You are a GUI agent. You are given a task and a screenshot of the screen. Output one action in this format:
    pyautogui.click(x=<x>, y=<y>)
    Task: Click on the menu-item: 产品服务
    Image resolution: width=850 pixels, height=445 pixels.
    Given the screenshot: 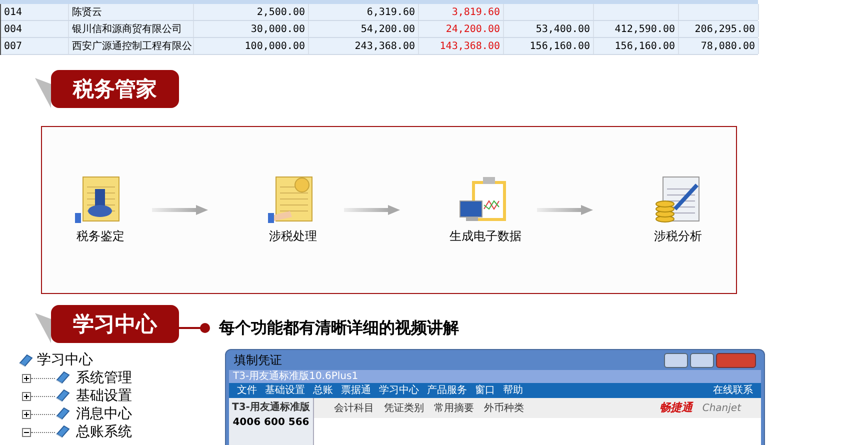 What is the action you would take?
    pyautogui.click(x=447, y=390)
    